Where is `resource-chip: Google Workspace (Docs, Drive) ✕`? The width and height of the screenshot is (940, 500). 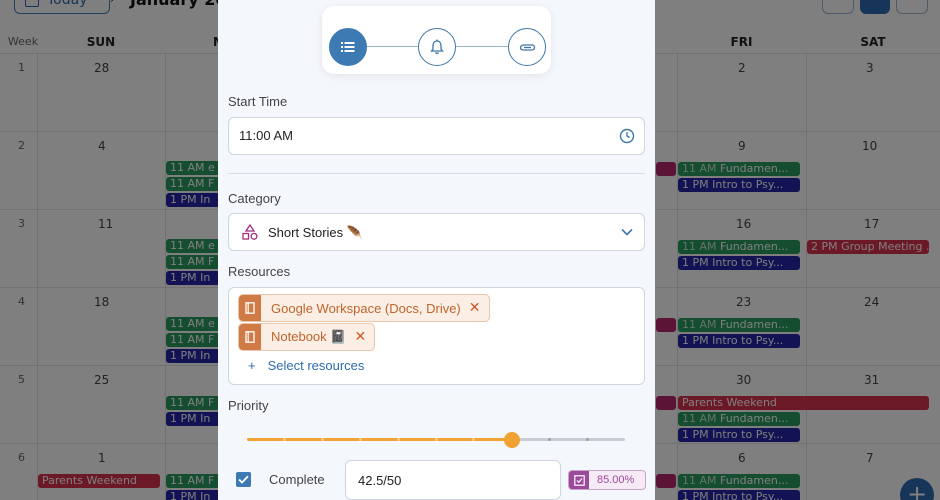
resource-chip: Google Workspace (Docs, Drive) ✕ is located at coordinates (364, 308).